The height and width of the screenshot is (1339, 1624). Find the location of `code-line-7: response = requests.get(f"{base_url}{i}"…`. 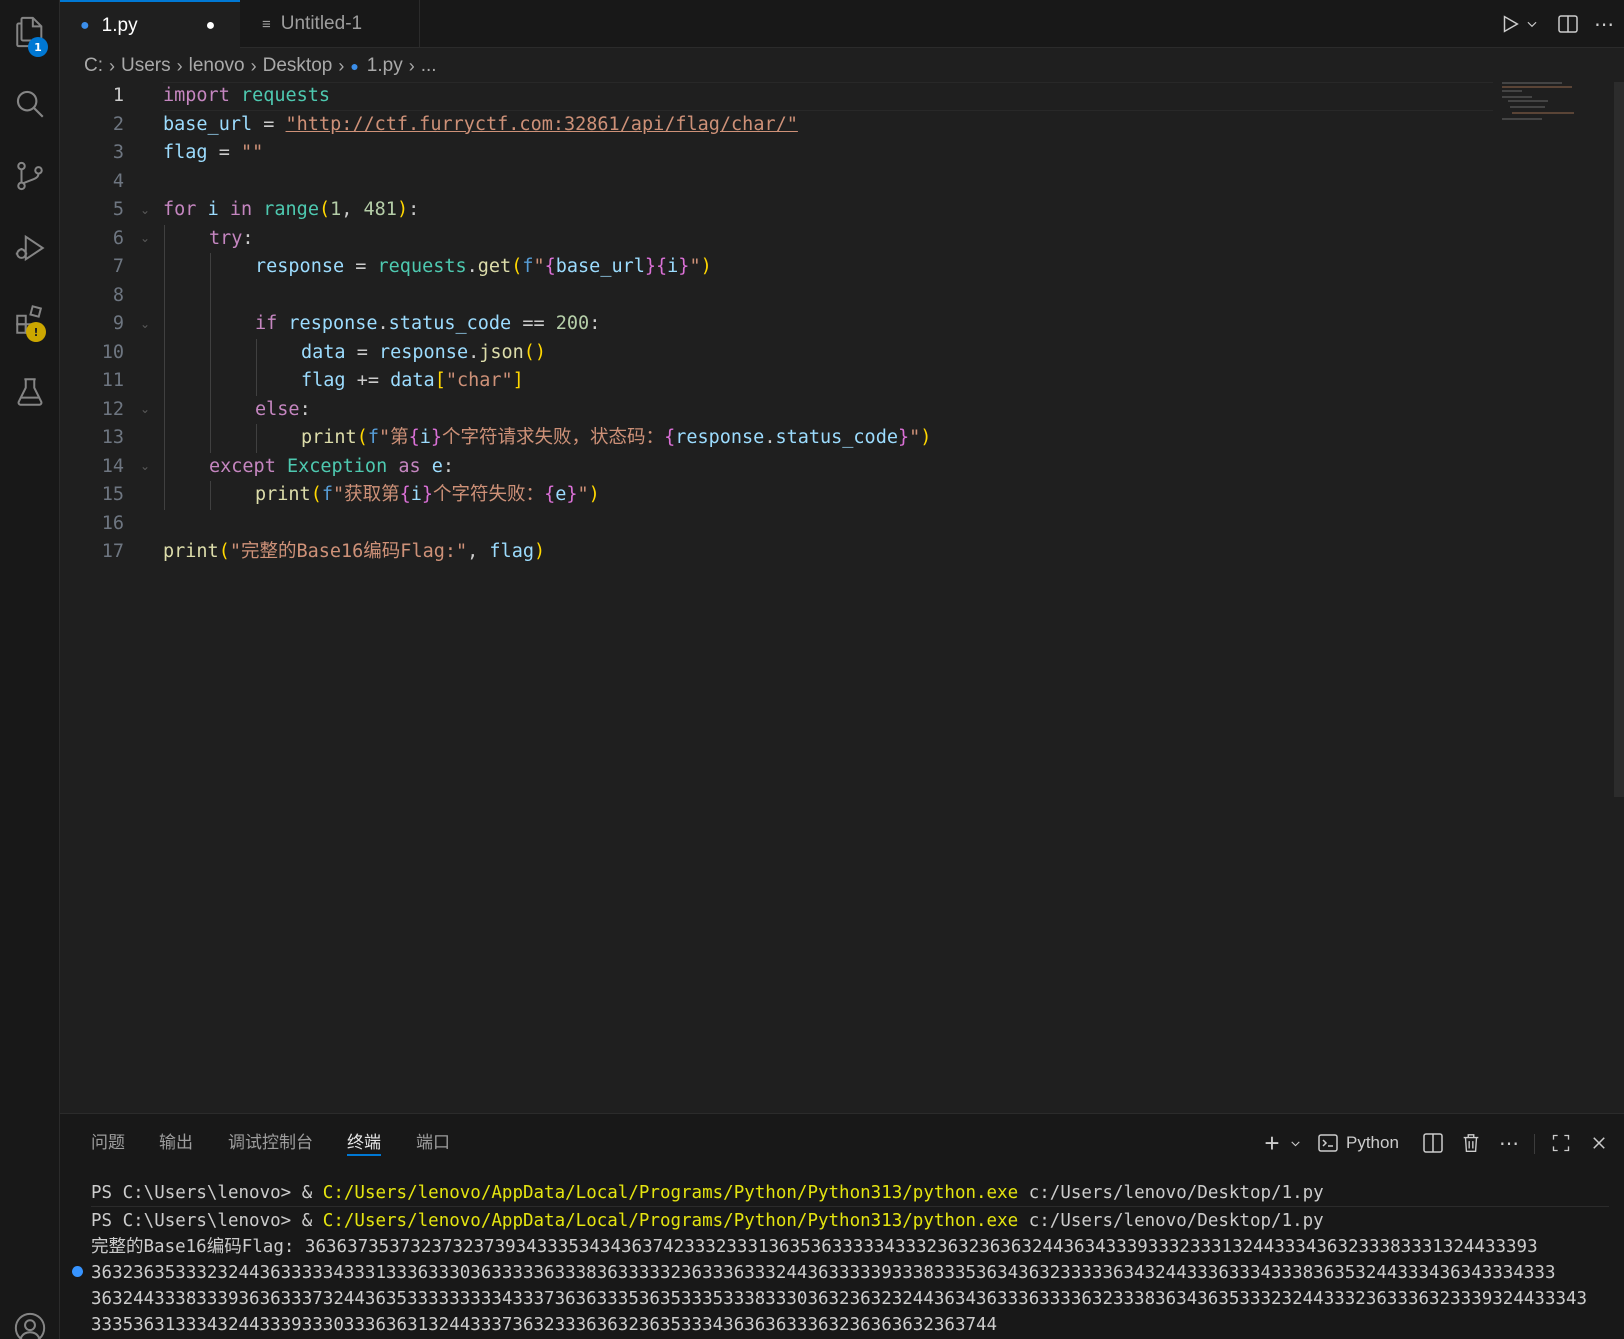

code-line-7: response = requests.get(f"{base_url}{i}"… is located at coordinates (483, 267).